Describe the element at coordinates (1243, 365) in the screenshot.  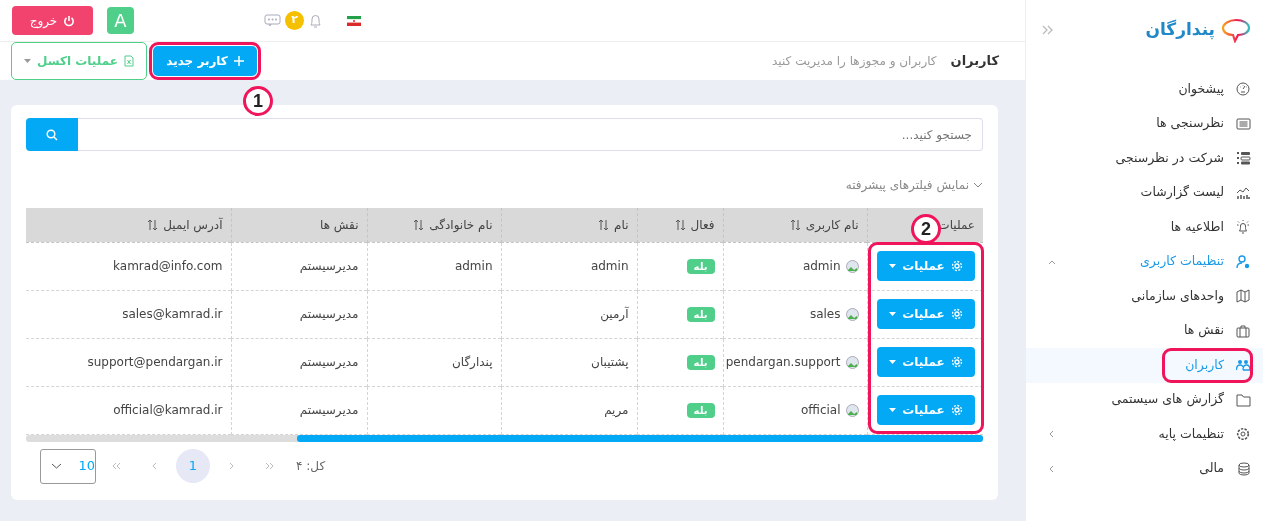
I see `users-icon` at that location.